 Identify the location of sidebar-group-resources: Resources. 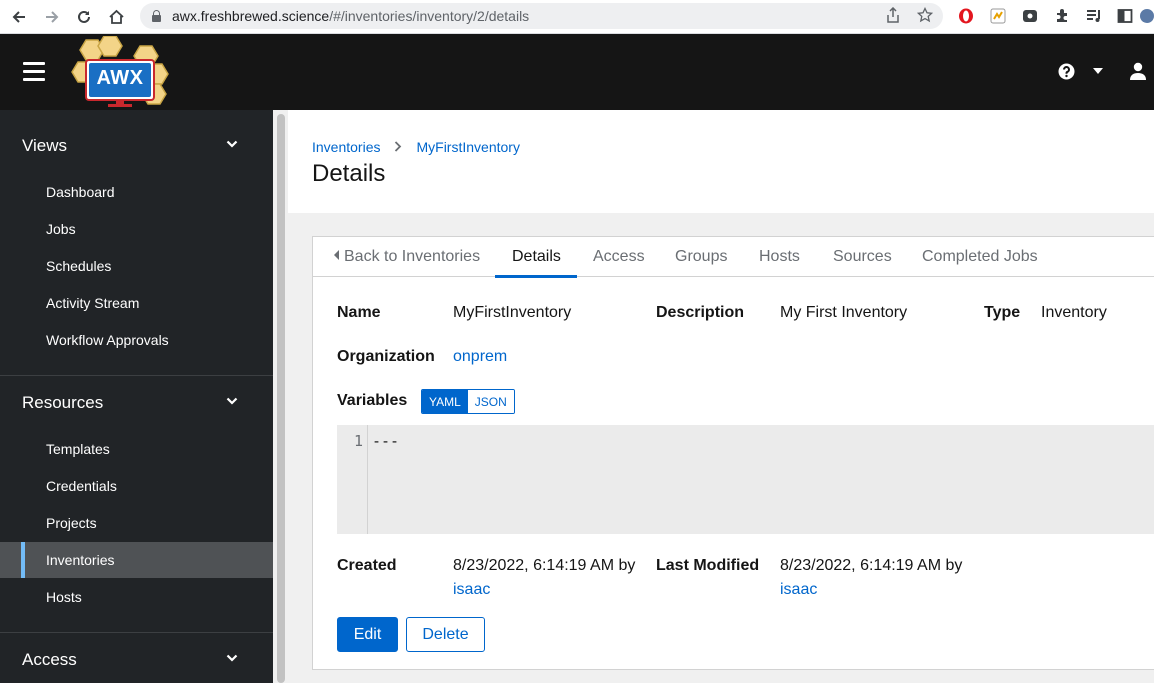
(136, 403).